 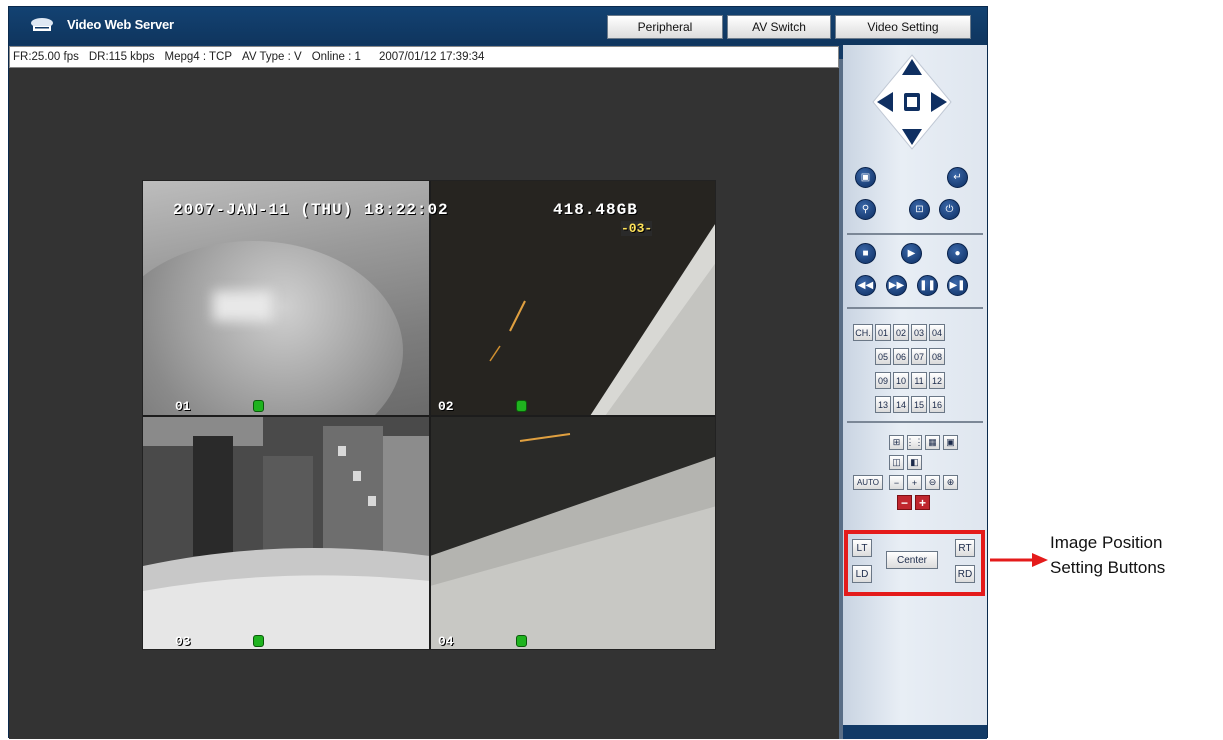 I want to click on video-setting-button: Video Setting, so click(x=903, y=27).